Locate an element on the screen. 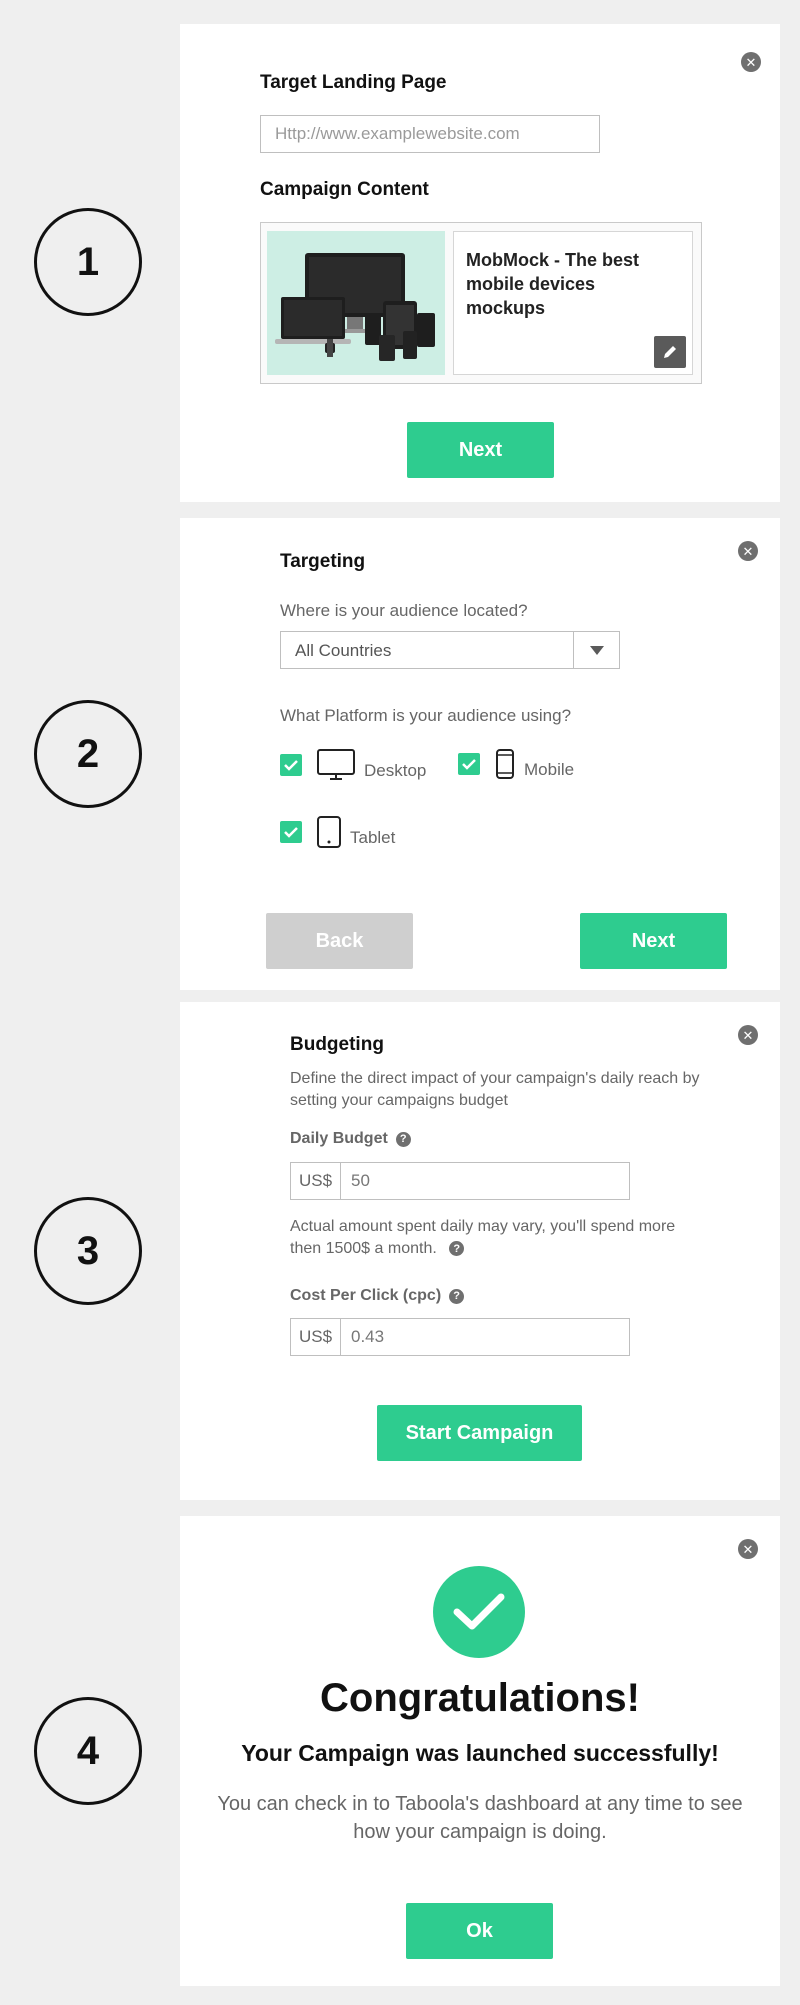 The height and width of the screenshot is (2005, 800). step-number-4: 4 is located at coordinates (88, 1751).